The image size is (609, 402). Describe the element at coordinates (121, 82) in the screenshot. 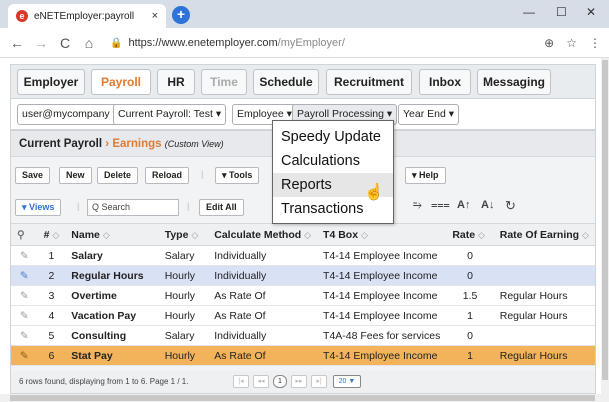

I see `tab-payroll: Payroll` at that location.